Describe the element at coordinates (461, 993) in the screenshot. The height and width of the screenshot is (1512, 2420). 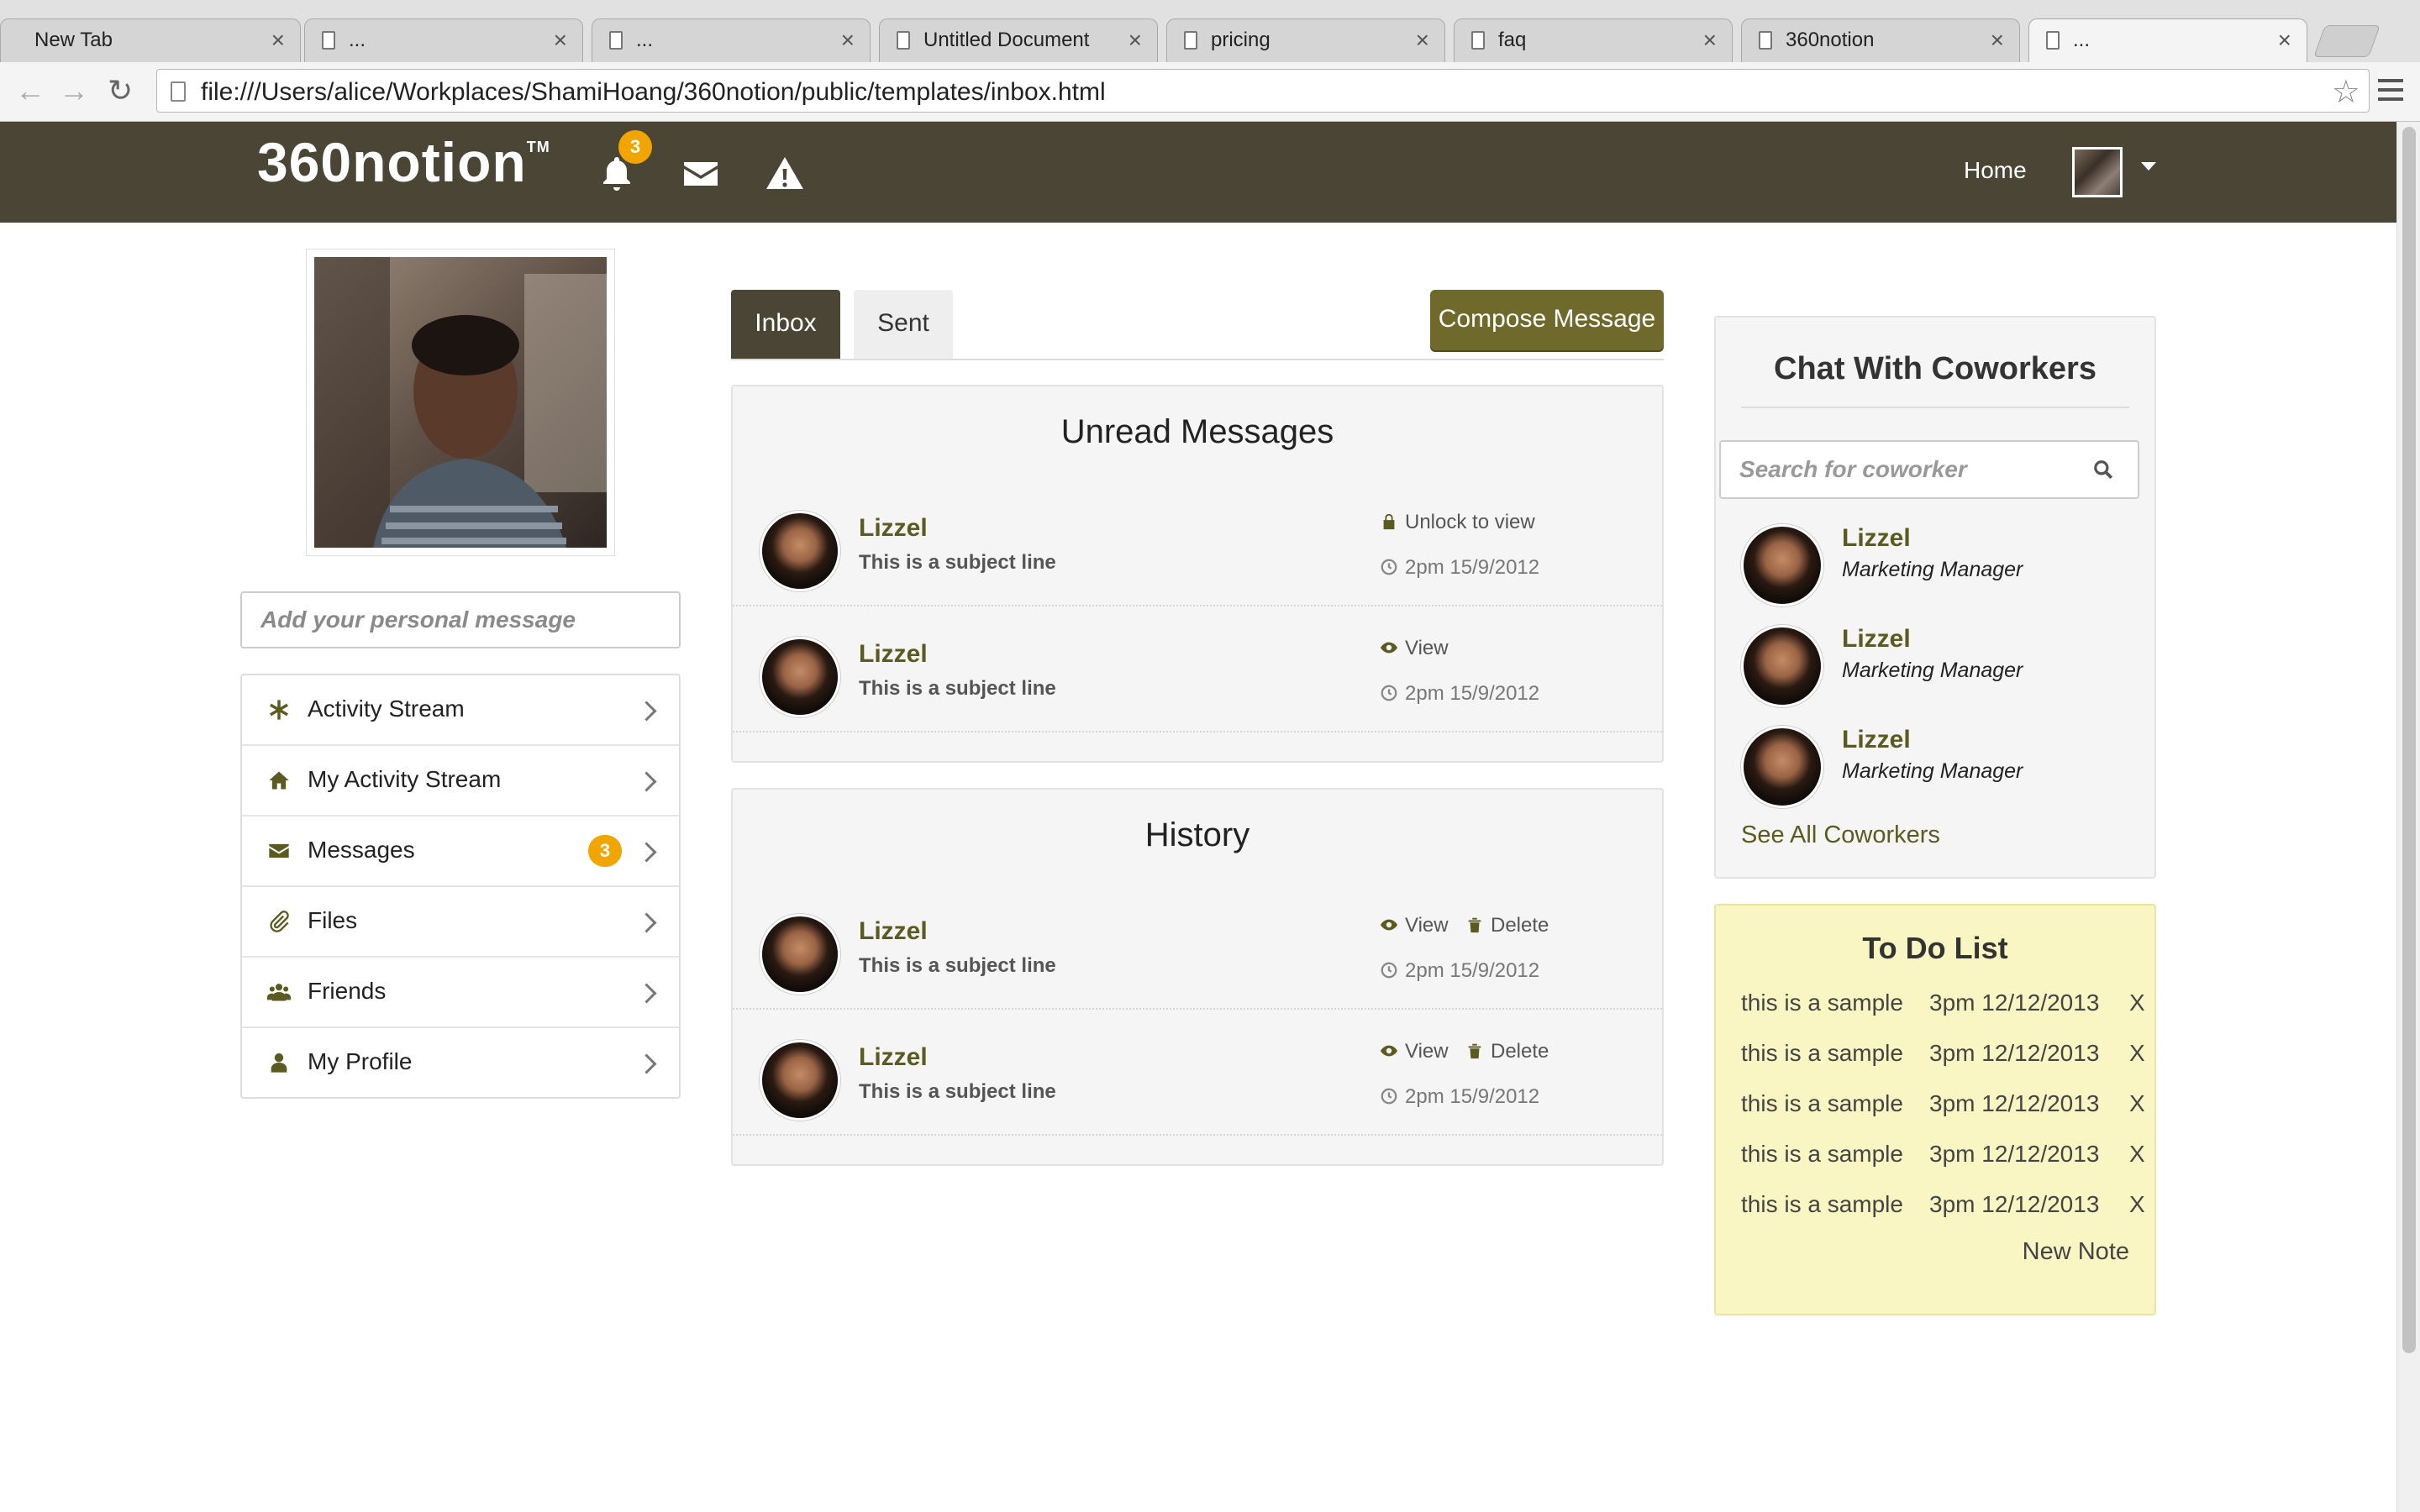
I see `sidebar-item-friends: Friends` at that location.